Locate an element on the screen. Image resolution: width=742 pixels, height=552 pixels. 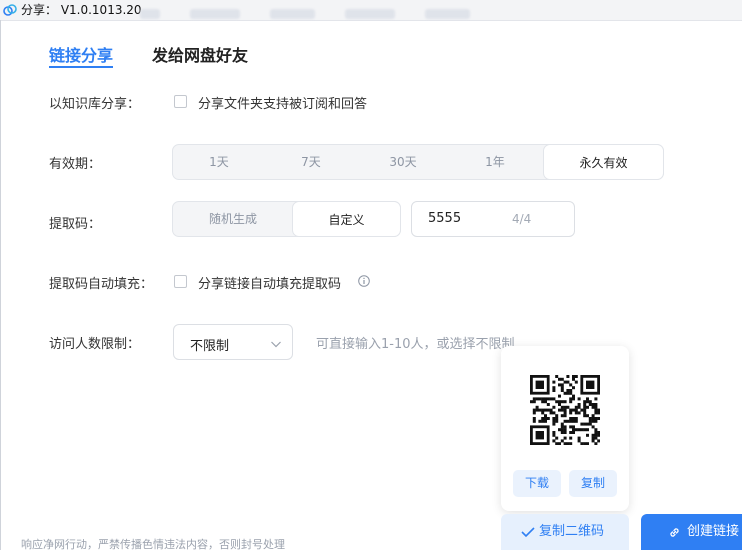
kb-share-checkbox-label: 分享文件夹支持被订阅和回答 is located at coordinates (282, 102).